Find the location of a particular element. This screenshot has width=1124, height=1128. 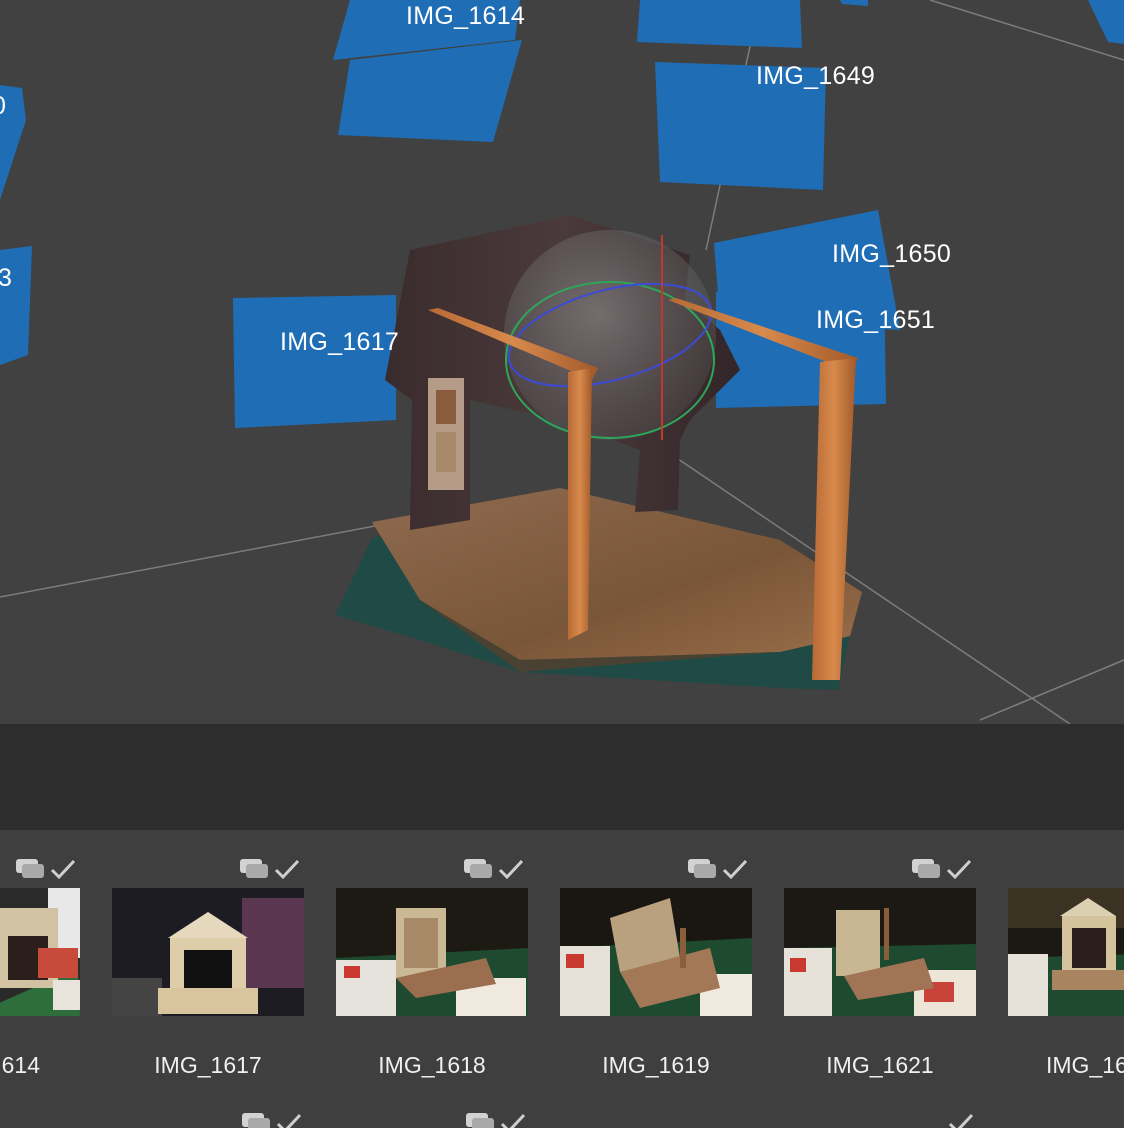

thumbnail-label: IMG_16 is located at coordinates (1085, 1065).